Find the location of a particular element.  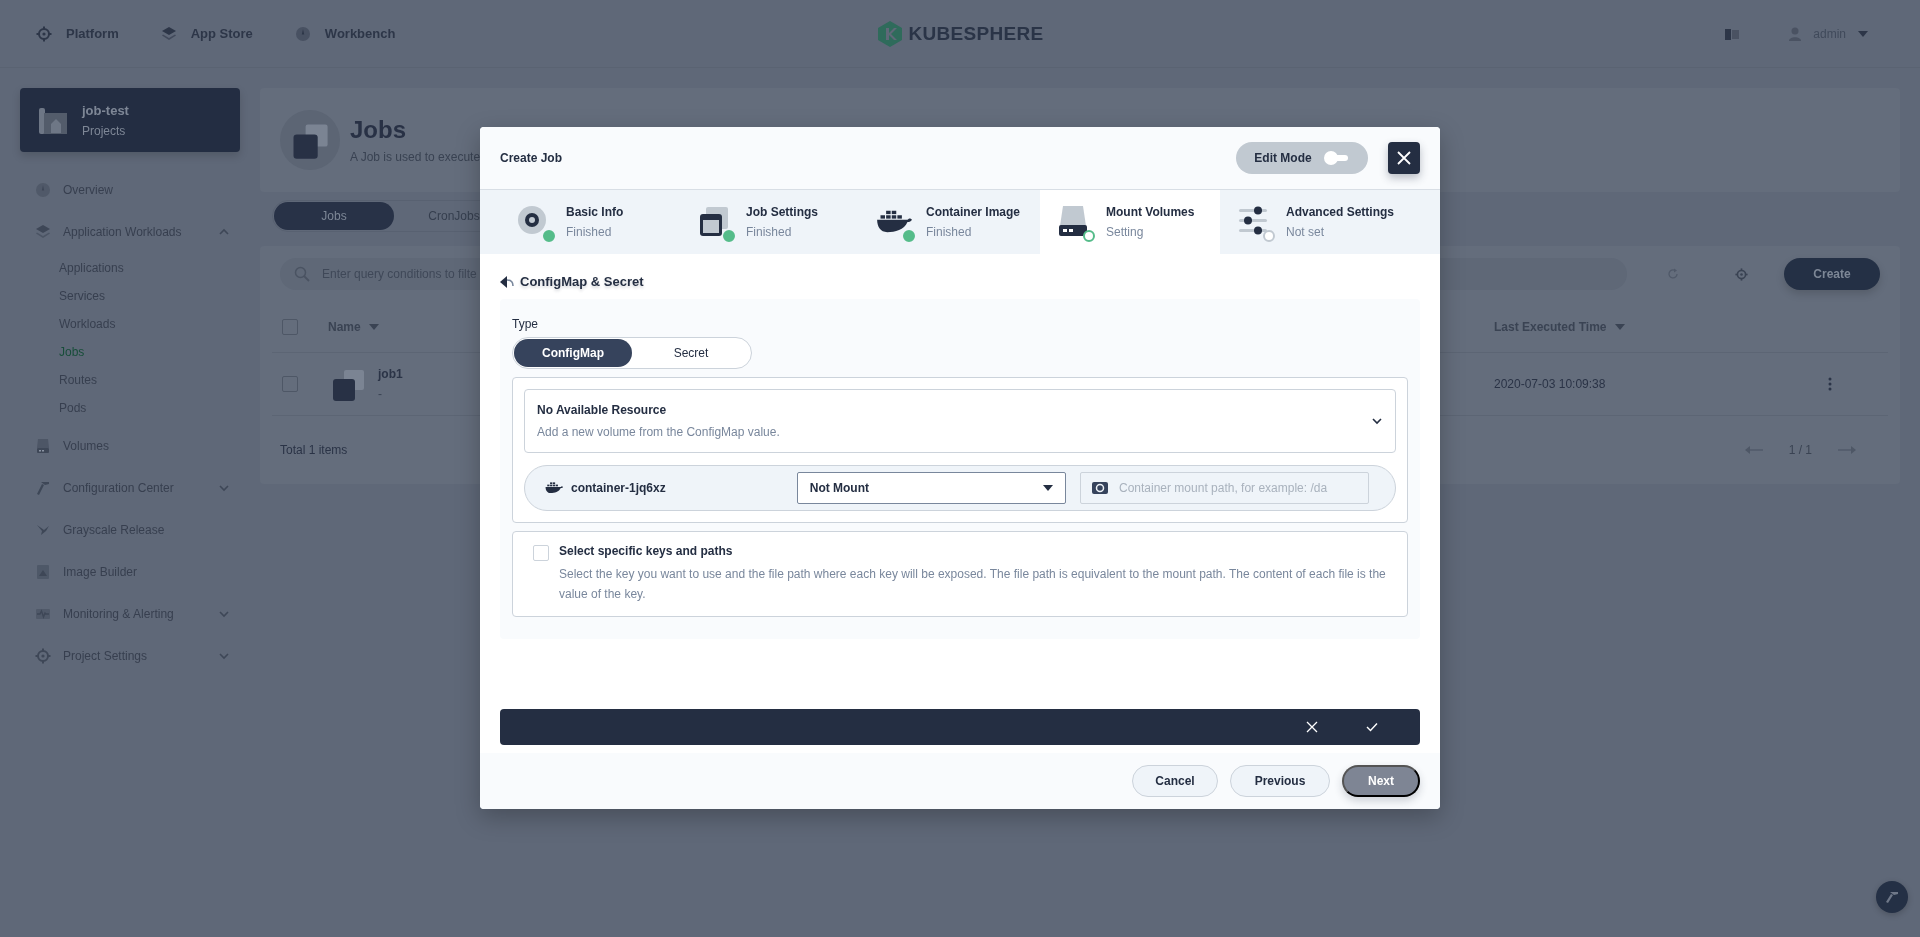

edit-mode-toggle: Edit Mode is located at coordinates (1302, 158).